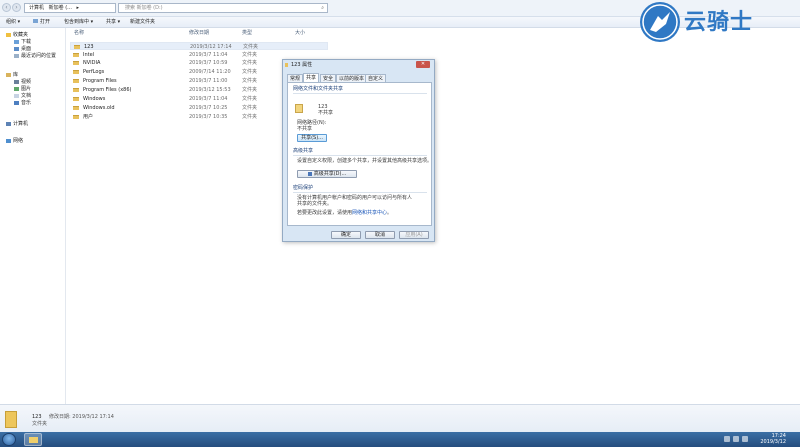  What do you see at coordinates (35, 21) in the screenshot?
I see `open-icon` at bounding box center [35, 21].